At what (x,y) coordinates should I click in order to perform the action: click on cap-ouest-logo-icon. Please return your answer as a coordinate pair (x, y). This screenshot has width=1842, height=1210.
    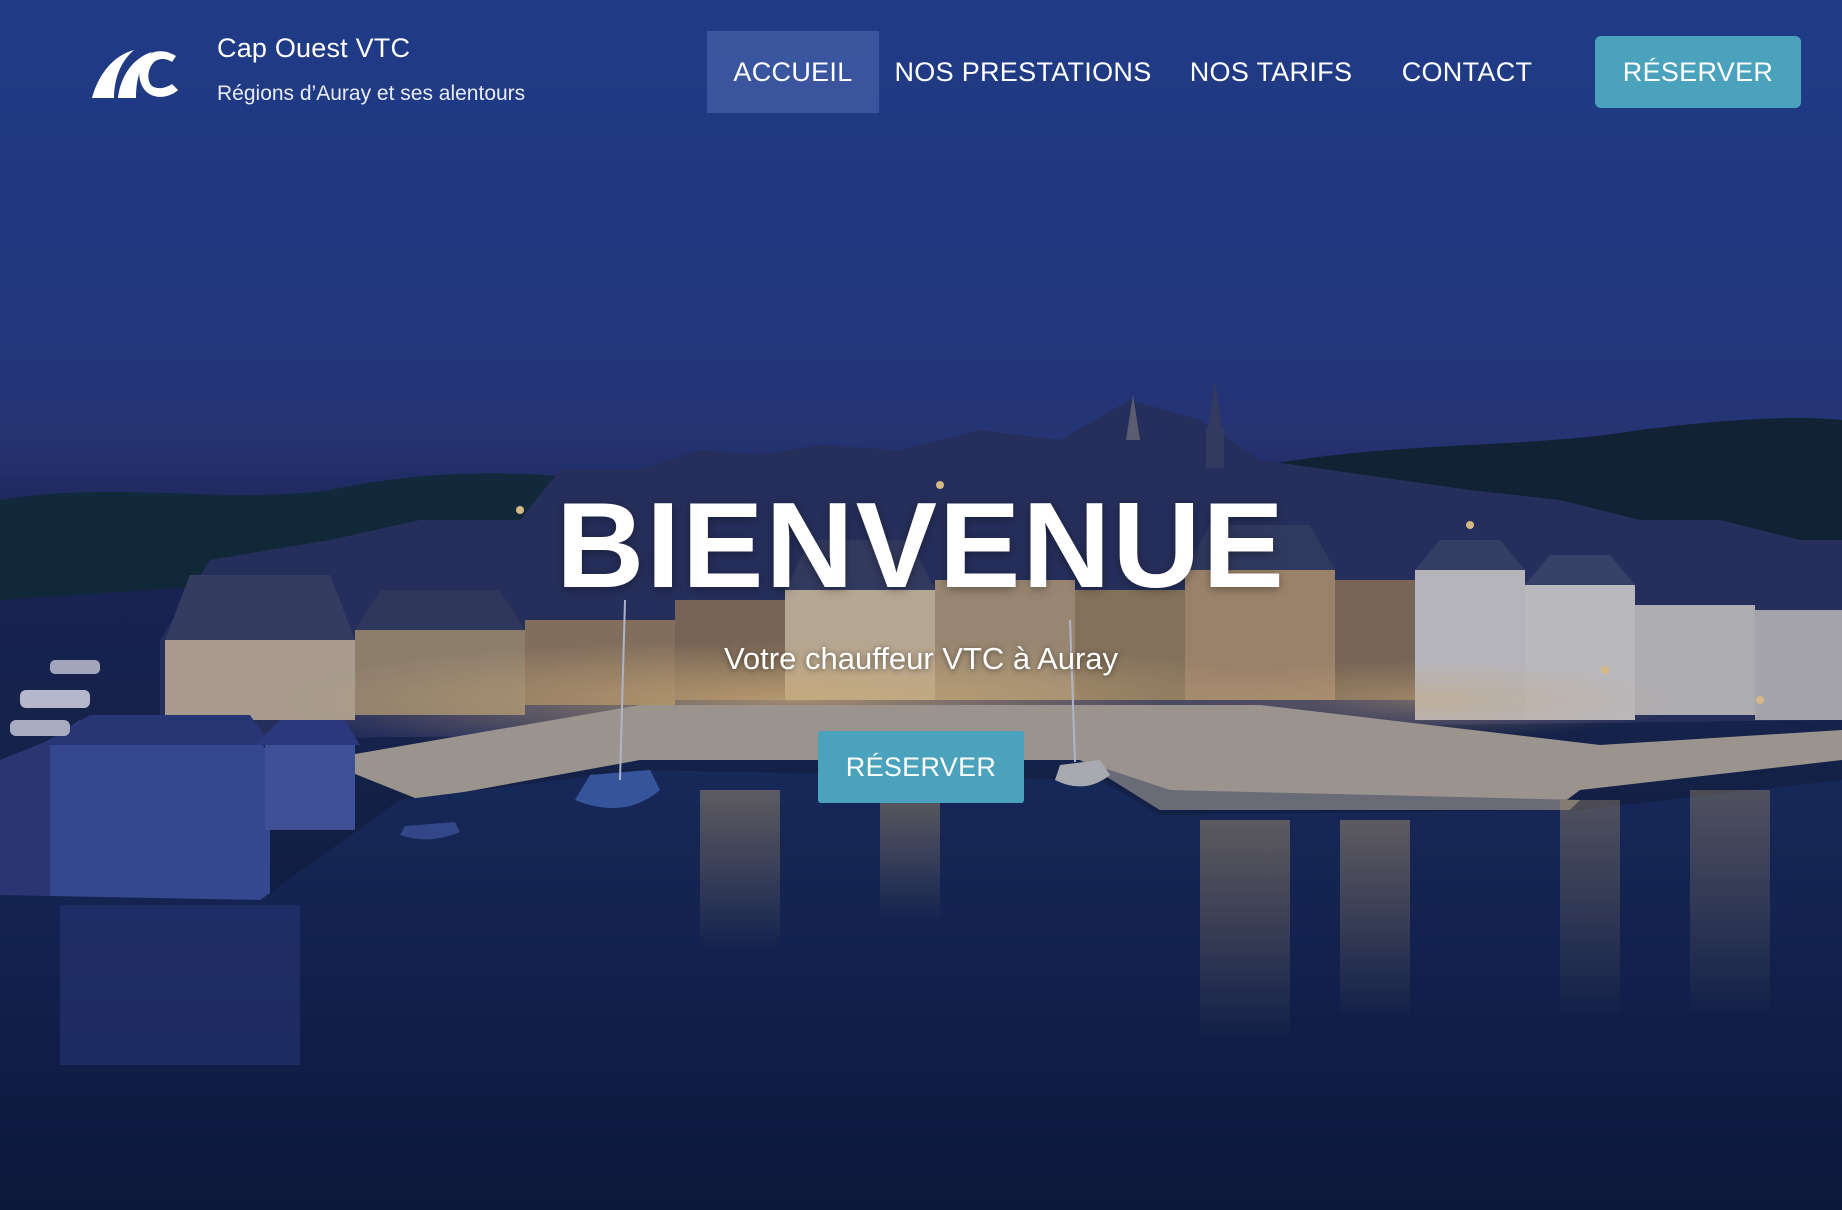
    Looking at the image, I should click on (135, 74).